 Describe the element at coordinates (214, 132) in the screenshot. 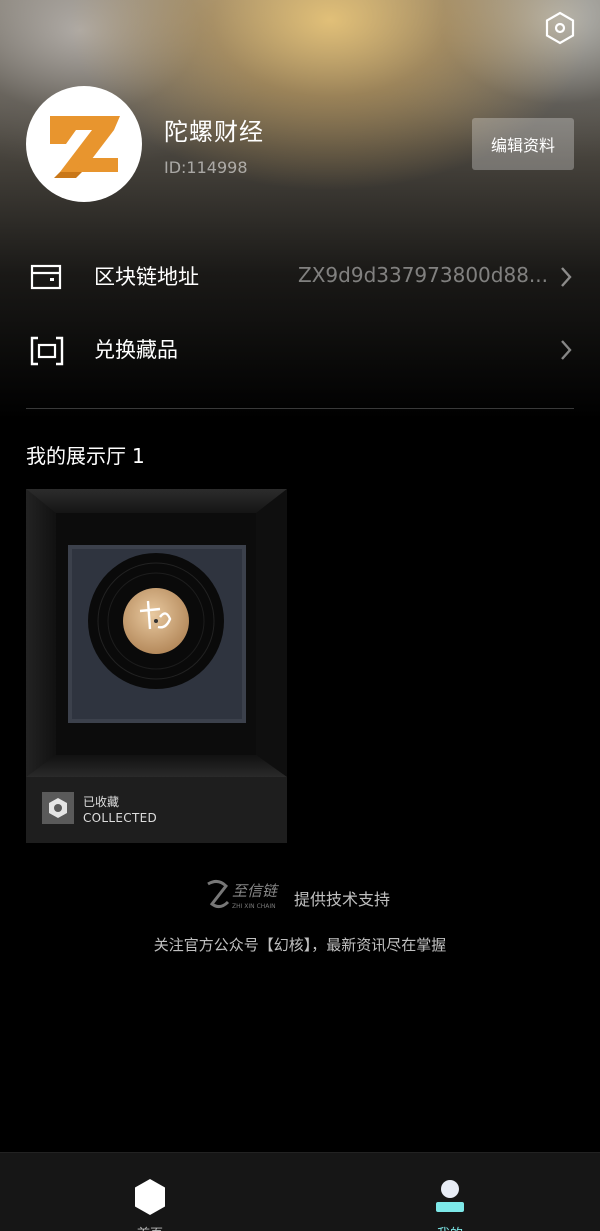

I see `profile-name: 陀螺财经` at that location.